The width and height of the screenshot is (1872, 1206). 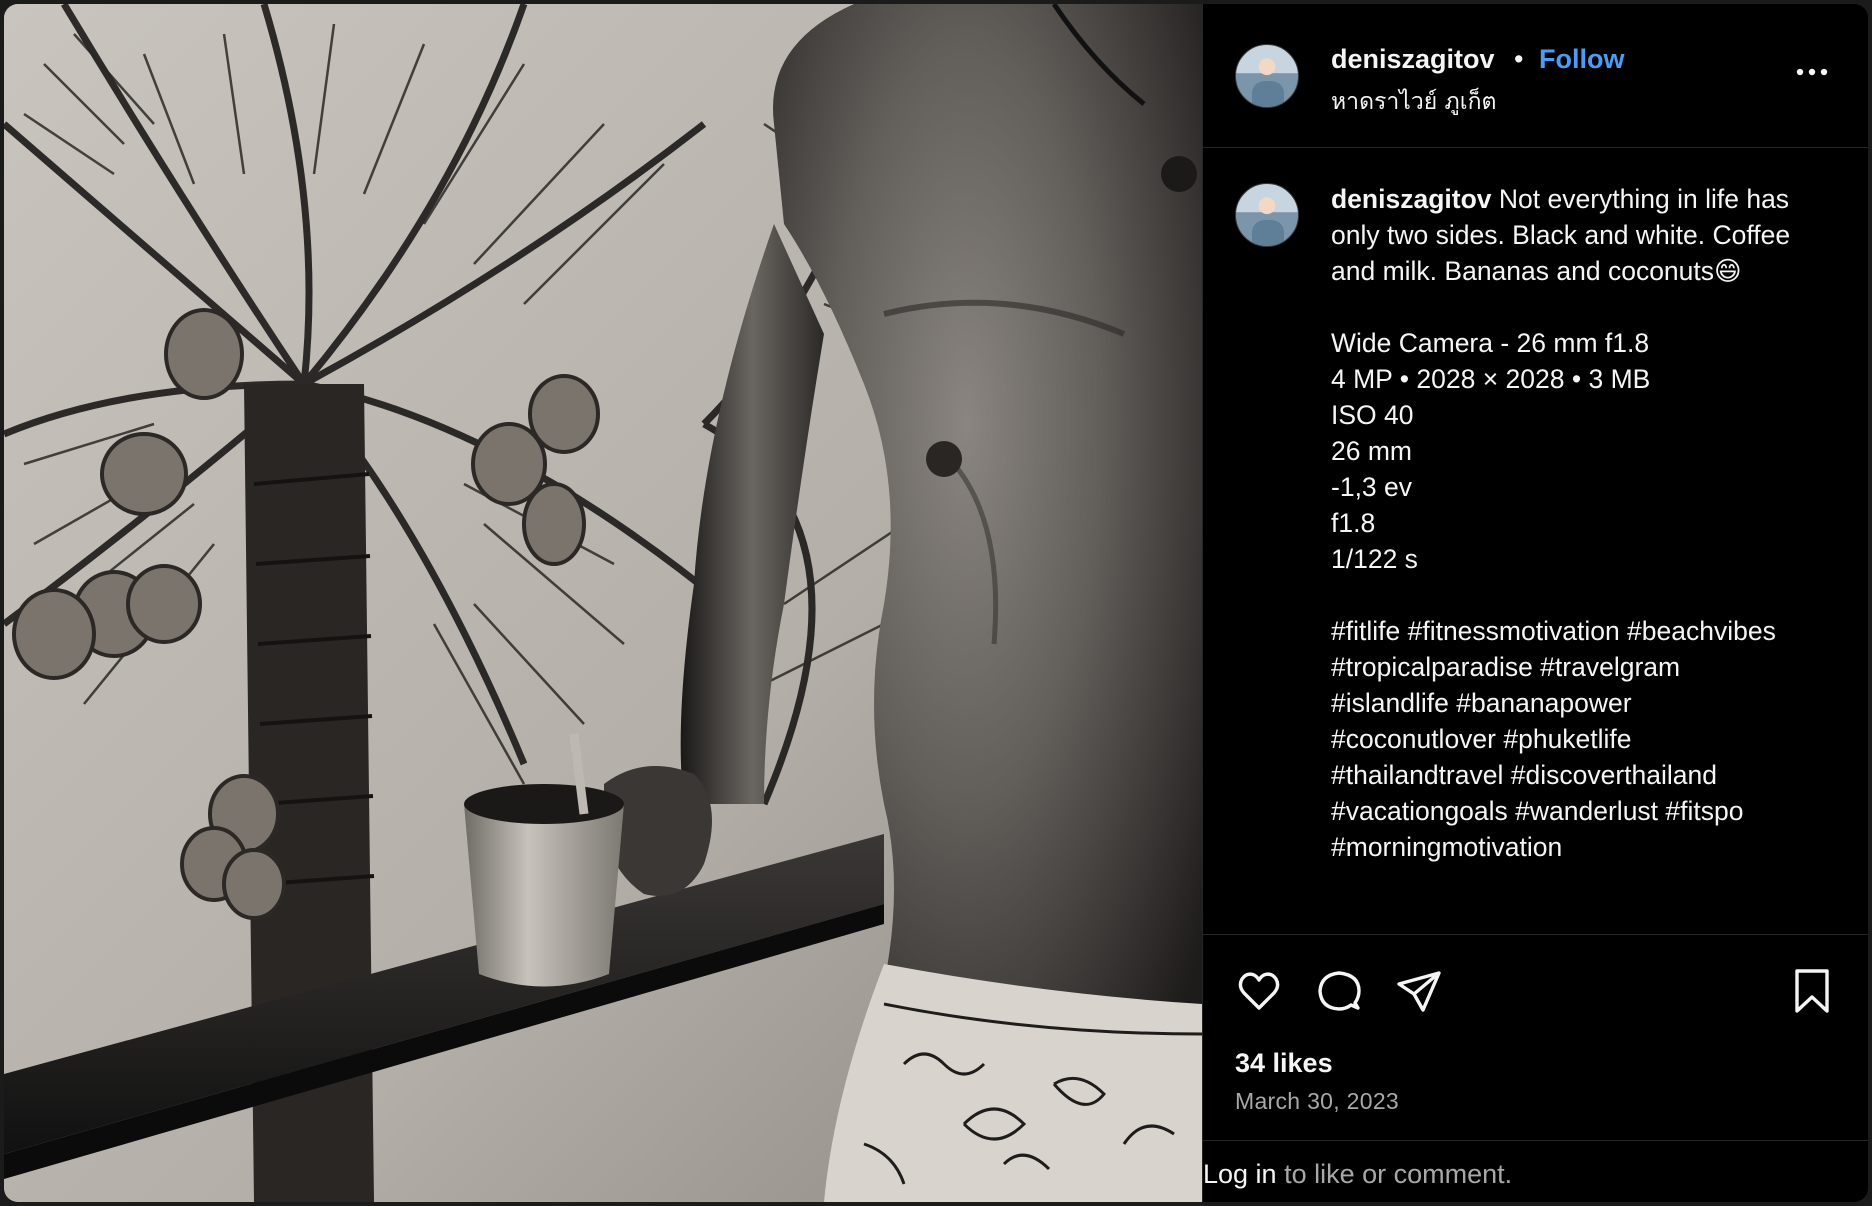 I want to click on bookmark-icon, so click(x=1812, y=991).